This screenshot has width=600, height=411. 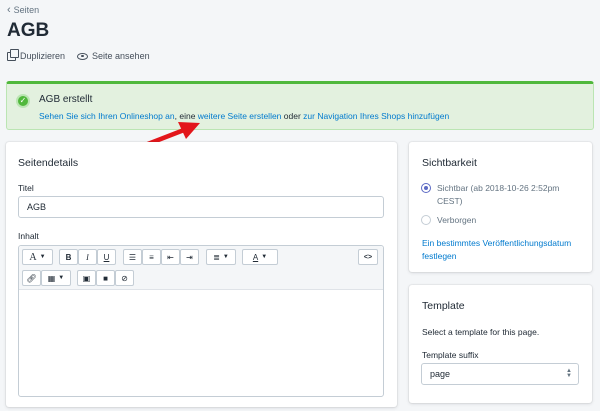 I want to click on duplicate-label: Duplizieren, so click(x=43, y=56).